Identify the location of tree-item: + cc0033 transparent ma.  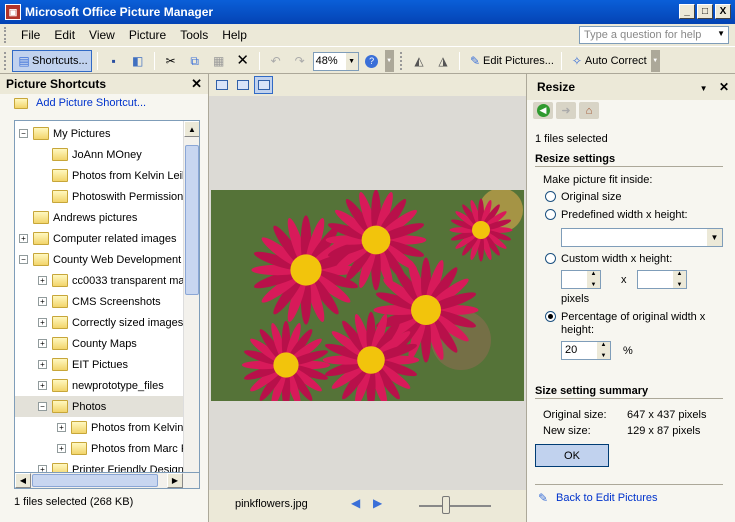
(100, 280).